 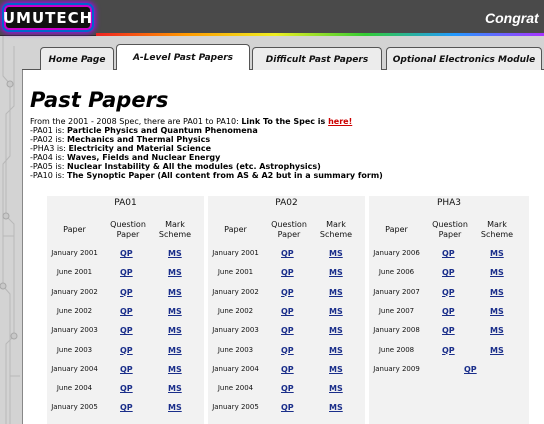 I want to click on paper-date: January 2009, so click(x=396, y=368).